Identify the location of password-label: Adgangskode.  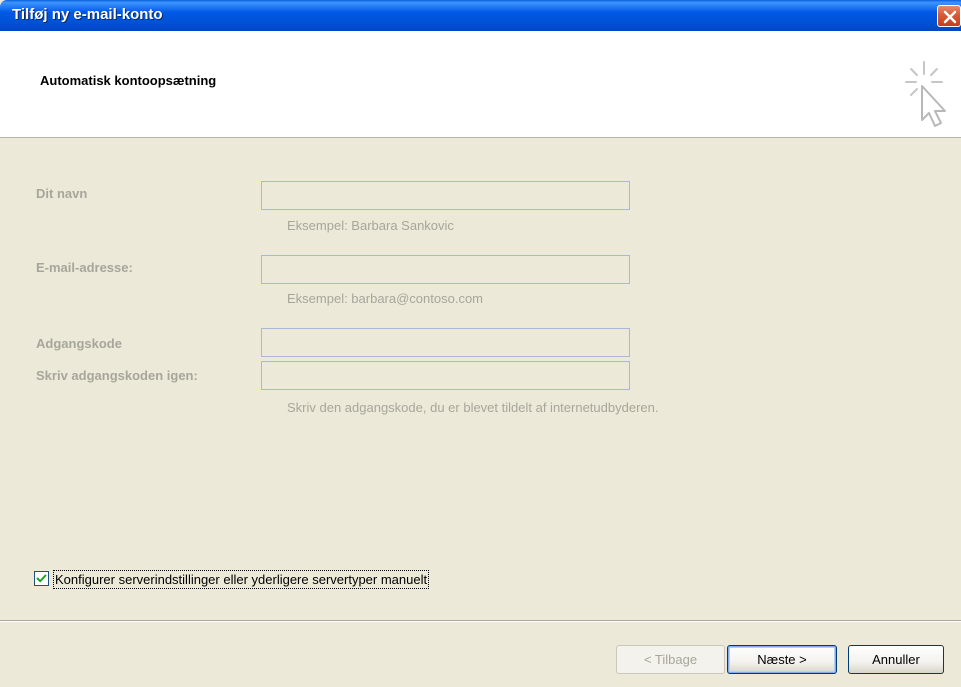
(79, 343).